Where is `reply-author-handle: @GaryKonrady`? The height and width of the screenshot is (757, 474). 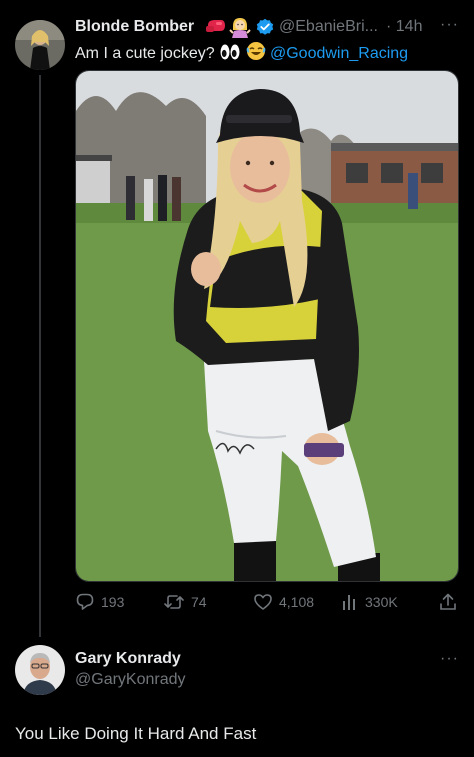 reply-author-handle: @GaryKonrady is located at coordinates (130, 680).